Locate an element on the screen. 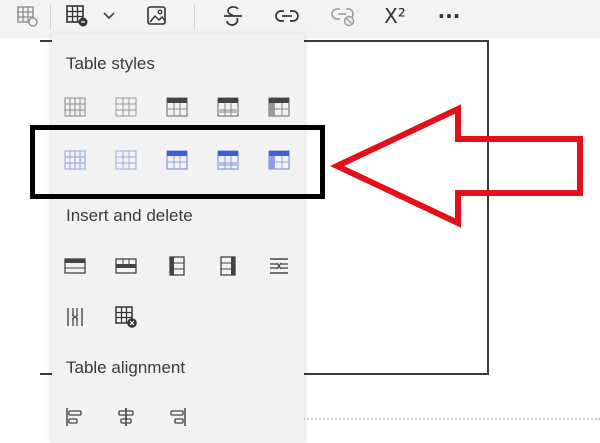 This screenshot has height=443, width=600. superscript-label: X² is located at coordinates (395, 16).